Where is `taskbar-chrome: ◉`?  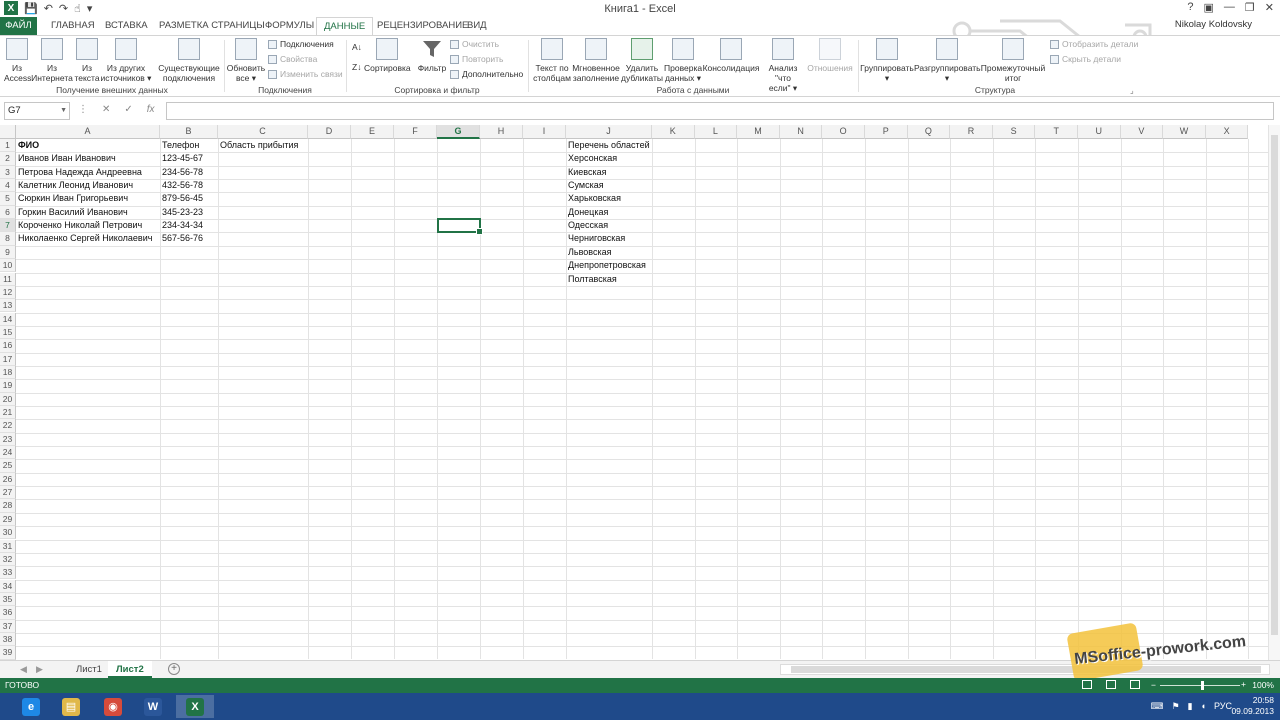 taskbar-chrome: ◉ is located at coordinates (113, 706).